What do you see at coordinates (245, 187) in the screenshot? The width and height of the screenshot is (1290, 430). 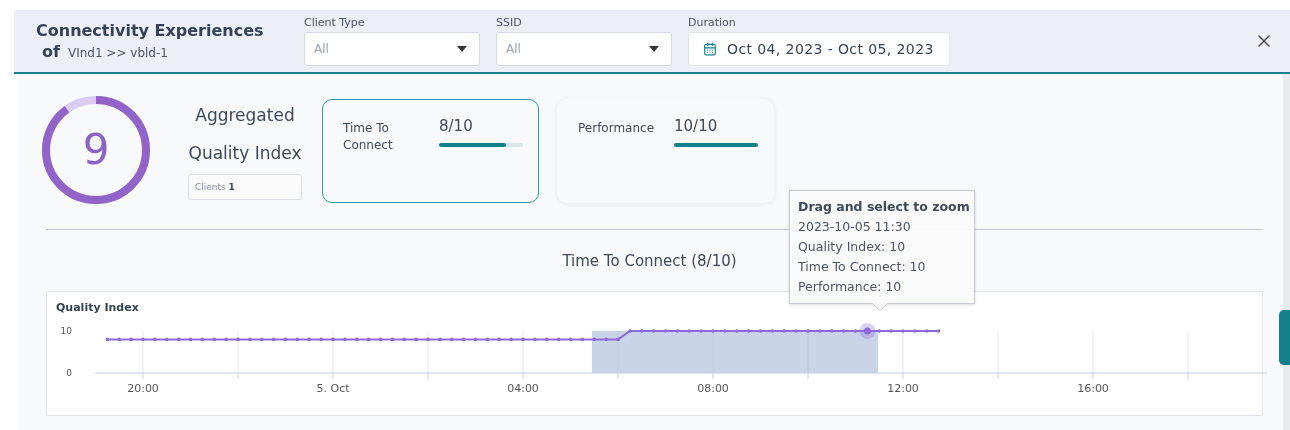 I see `clients-count: Clients 1` at bounding box center [245, 187].